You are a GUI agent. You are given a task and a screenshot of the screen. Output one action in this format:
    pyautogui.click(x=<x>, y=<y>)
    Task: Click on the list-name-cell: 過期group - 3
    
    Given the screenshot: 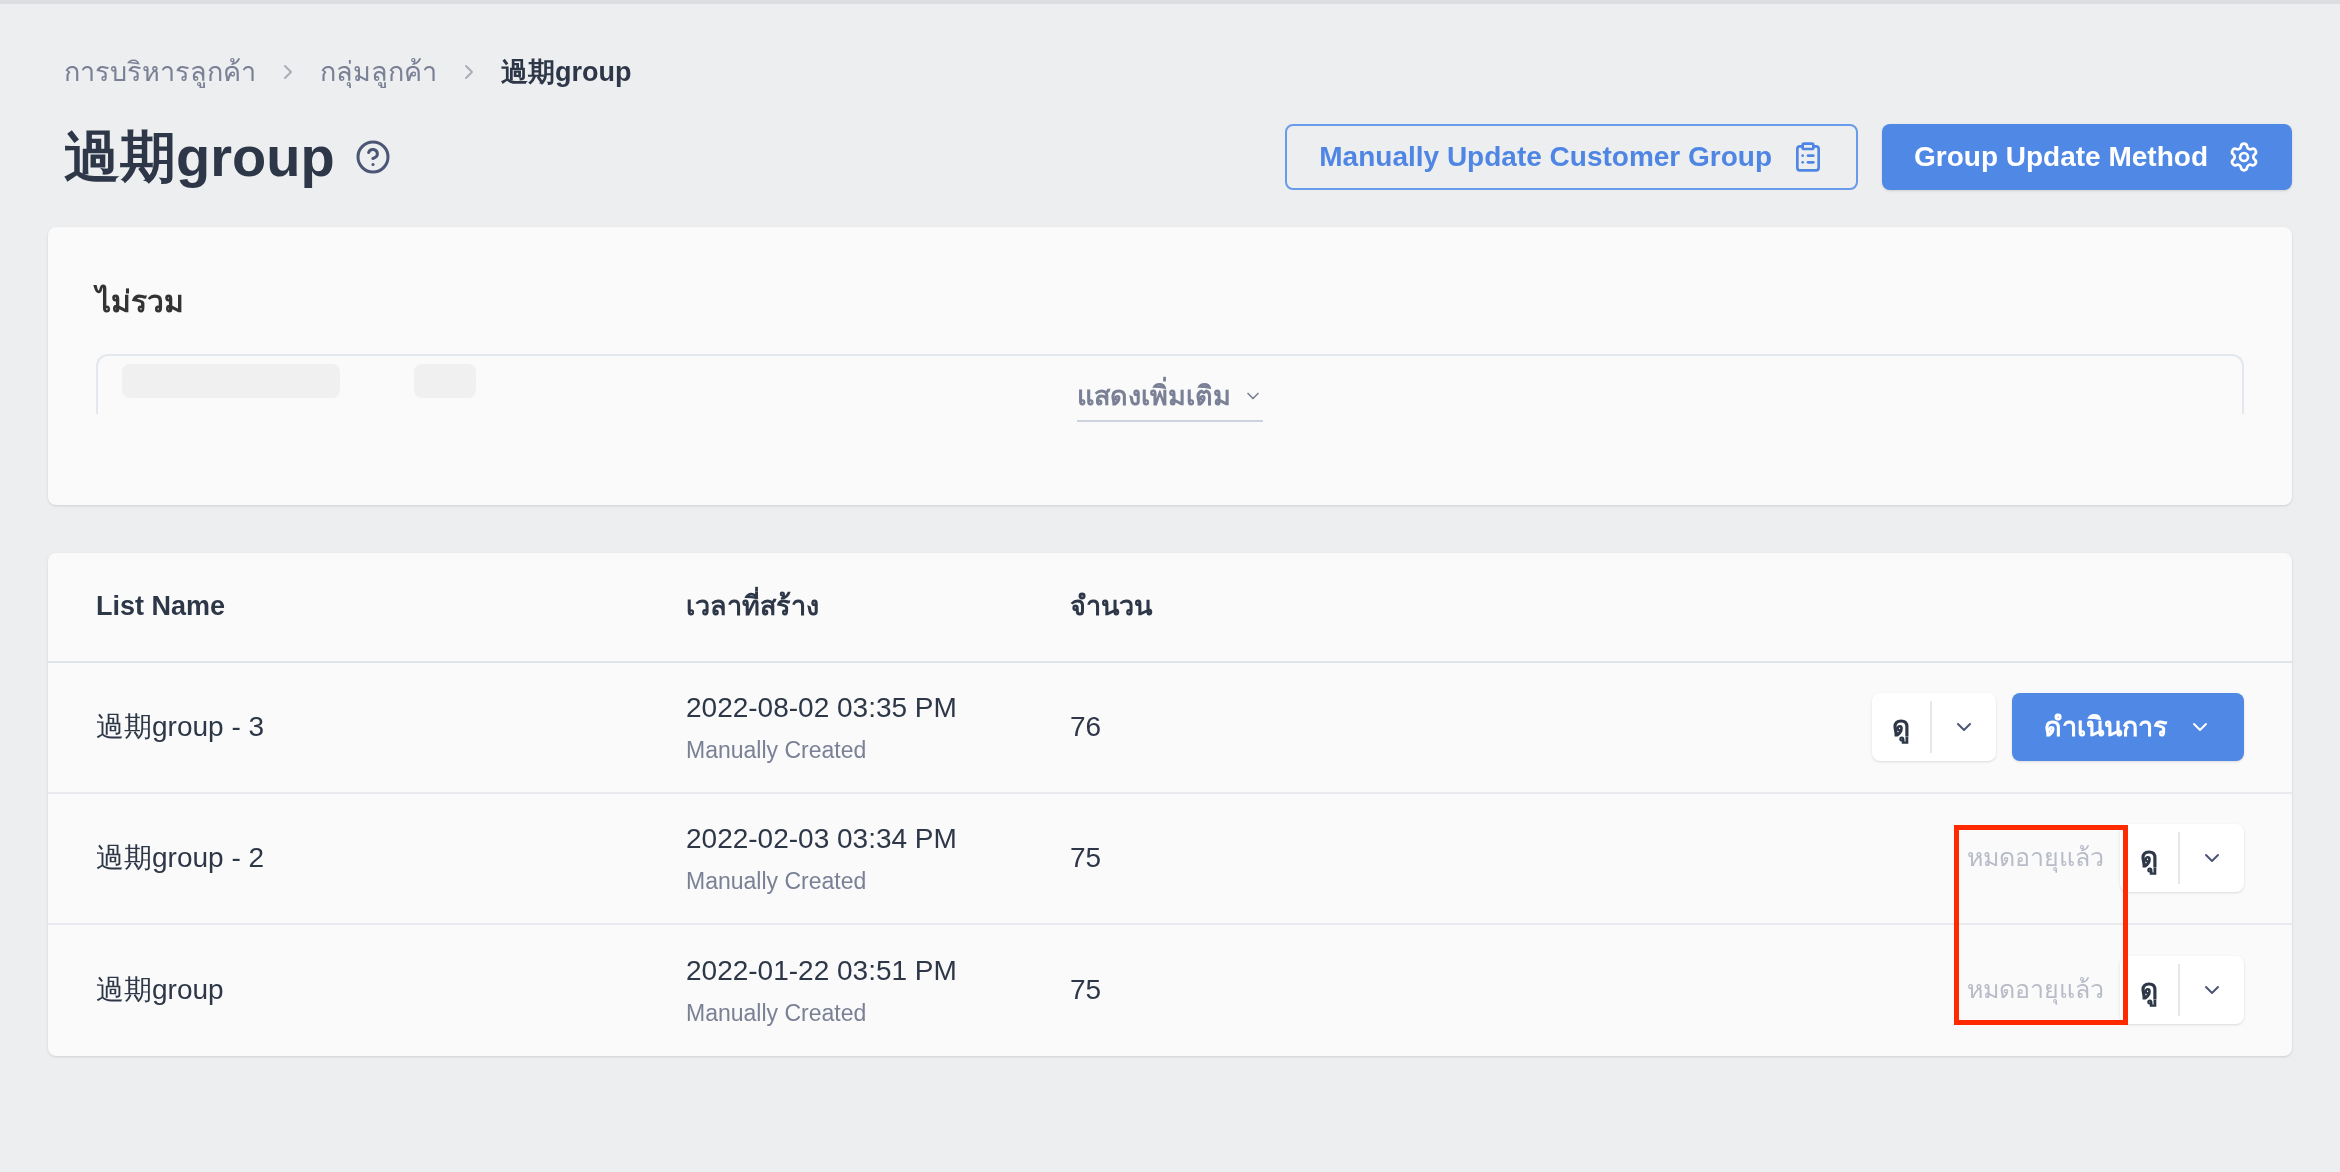 What is the action you would take?
    pyautogui.click(x=180, y=726)
    